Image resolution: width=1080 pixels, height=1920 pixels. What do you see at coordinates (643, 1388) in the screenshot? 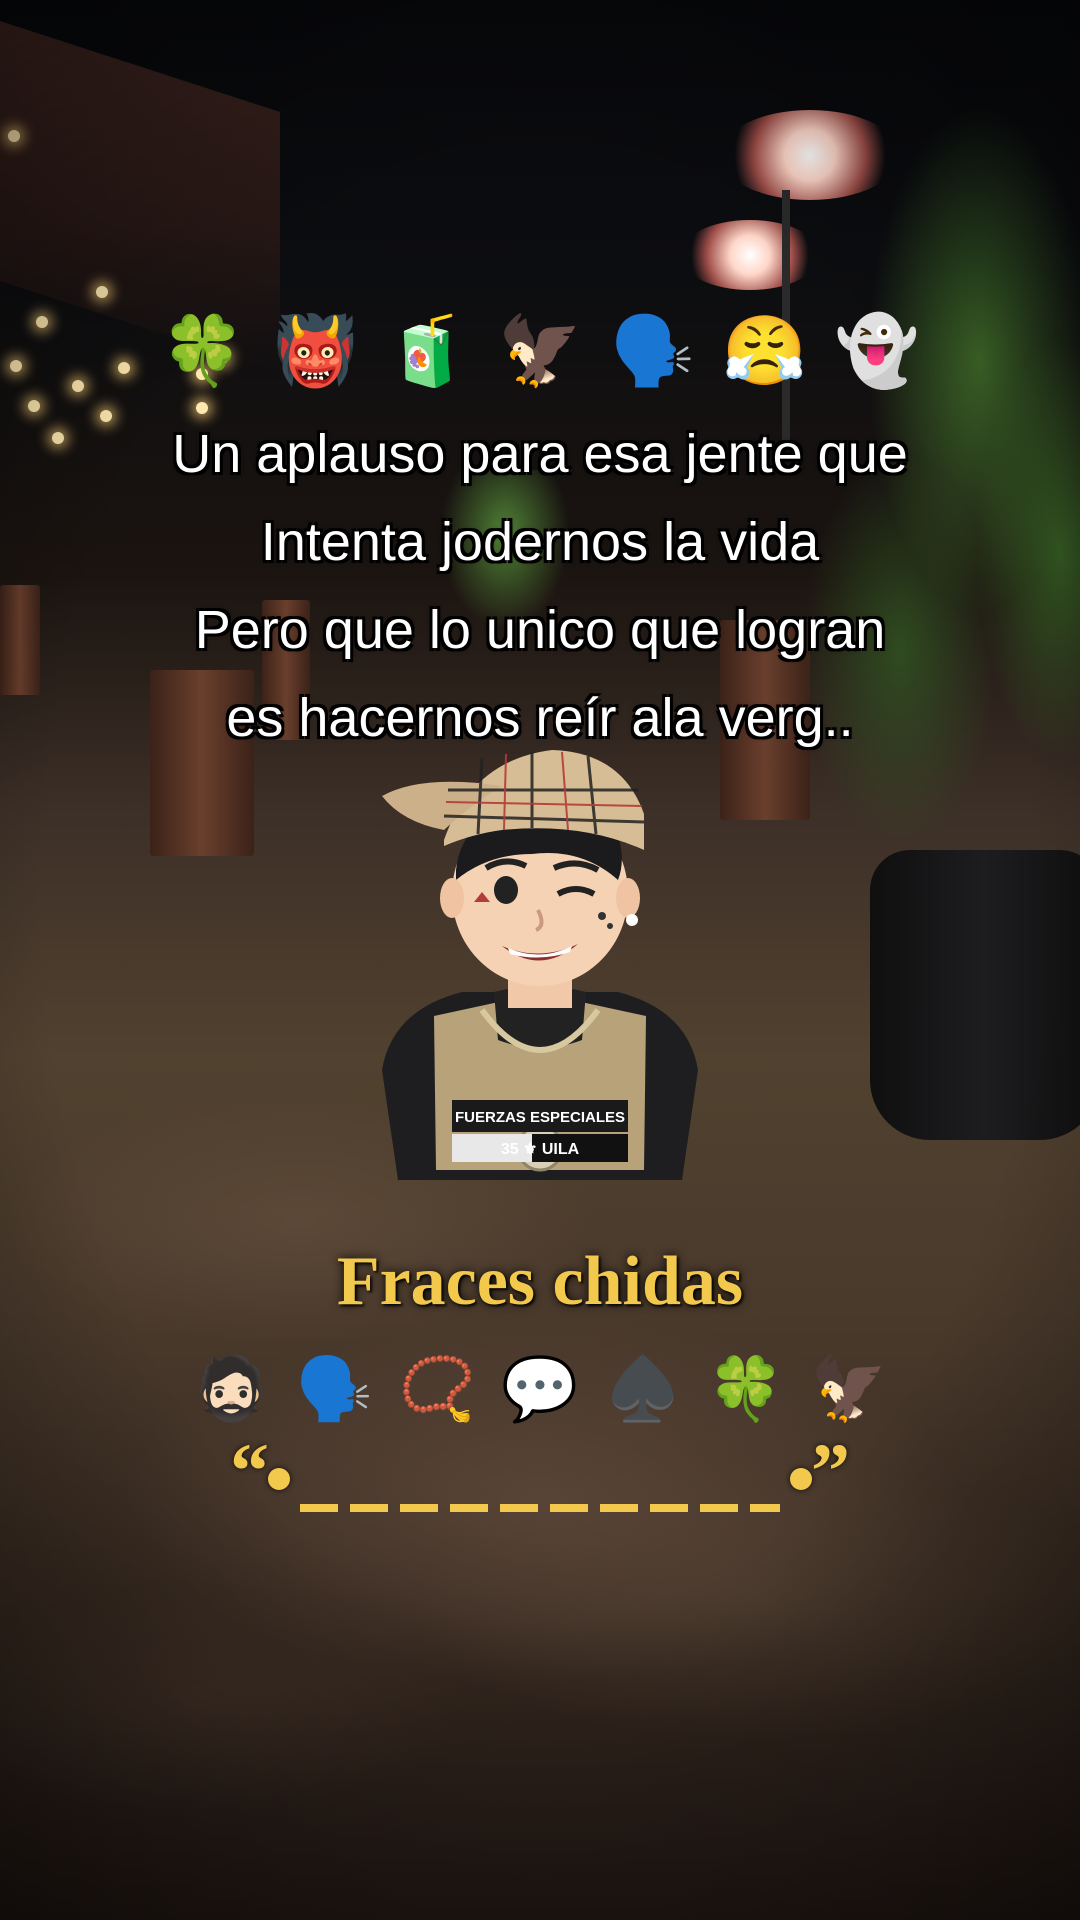
I see `spade-icon: ♠️` at bounding box center [643, 1388].